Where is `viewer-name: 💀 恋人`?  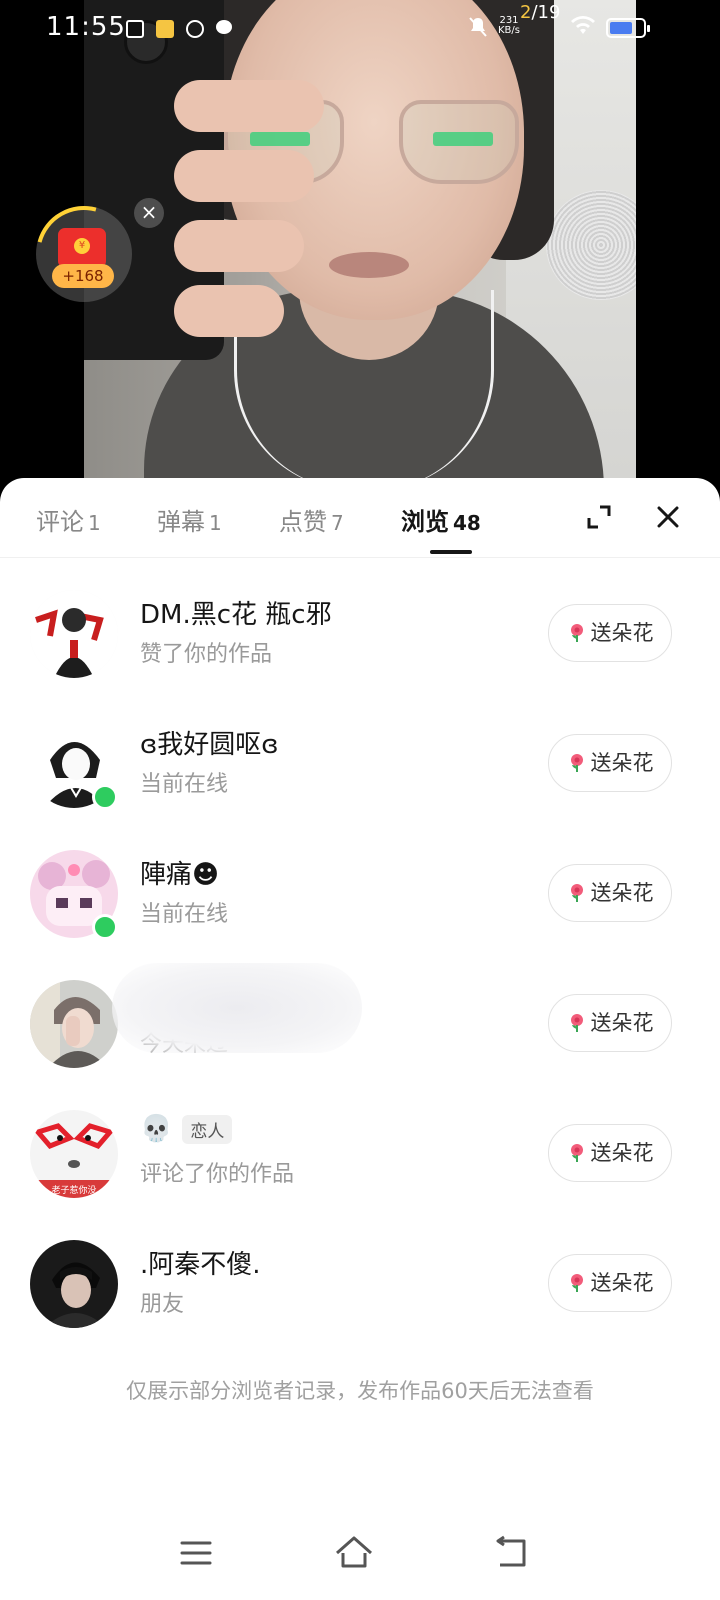
viewer-name: 💀 恋人 is located at coordinates (186, 1129).